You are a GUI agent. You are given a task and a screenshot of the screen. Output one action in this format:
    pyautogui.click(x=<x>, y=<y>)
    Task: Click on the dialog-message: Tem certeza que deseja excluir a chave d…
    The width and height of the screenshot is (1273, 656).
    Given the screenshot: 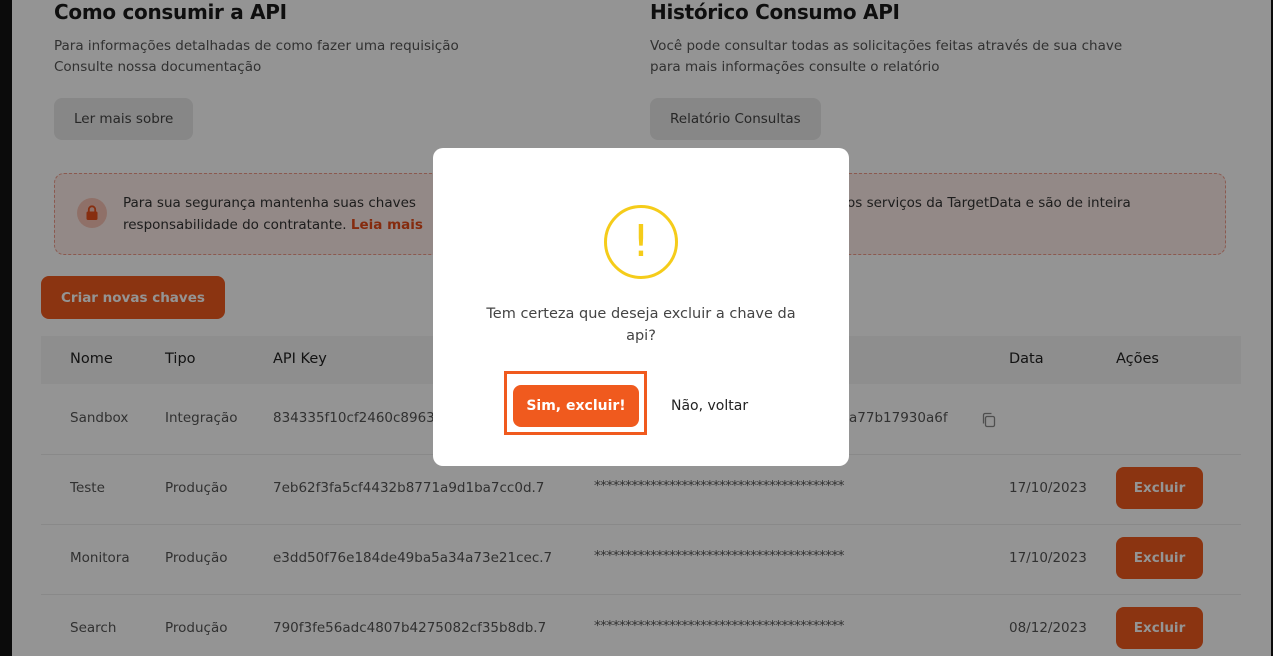 What is the action you would take?
    pyautogui.click(x=641, y=325)
    